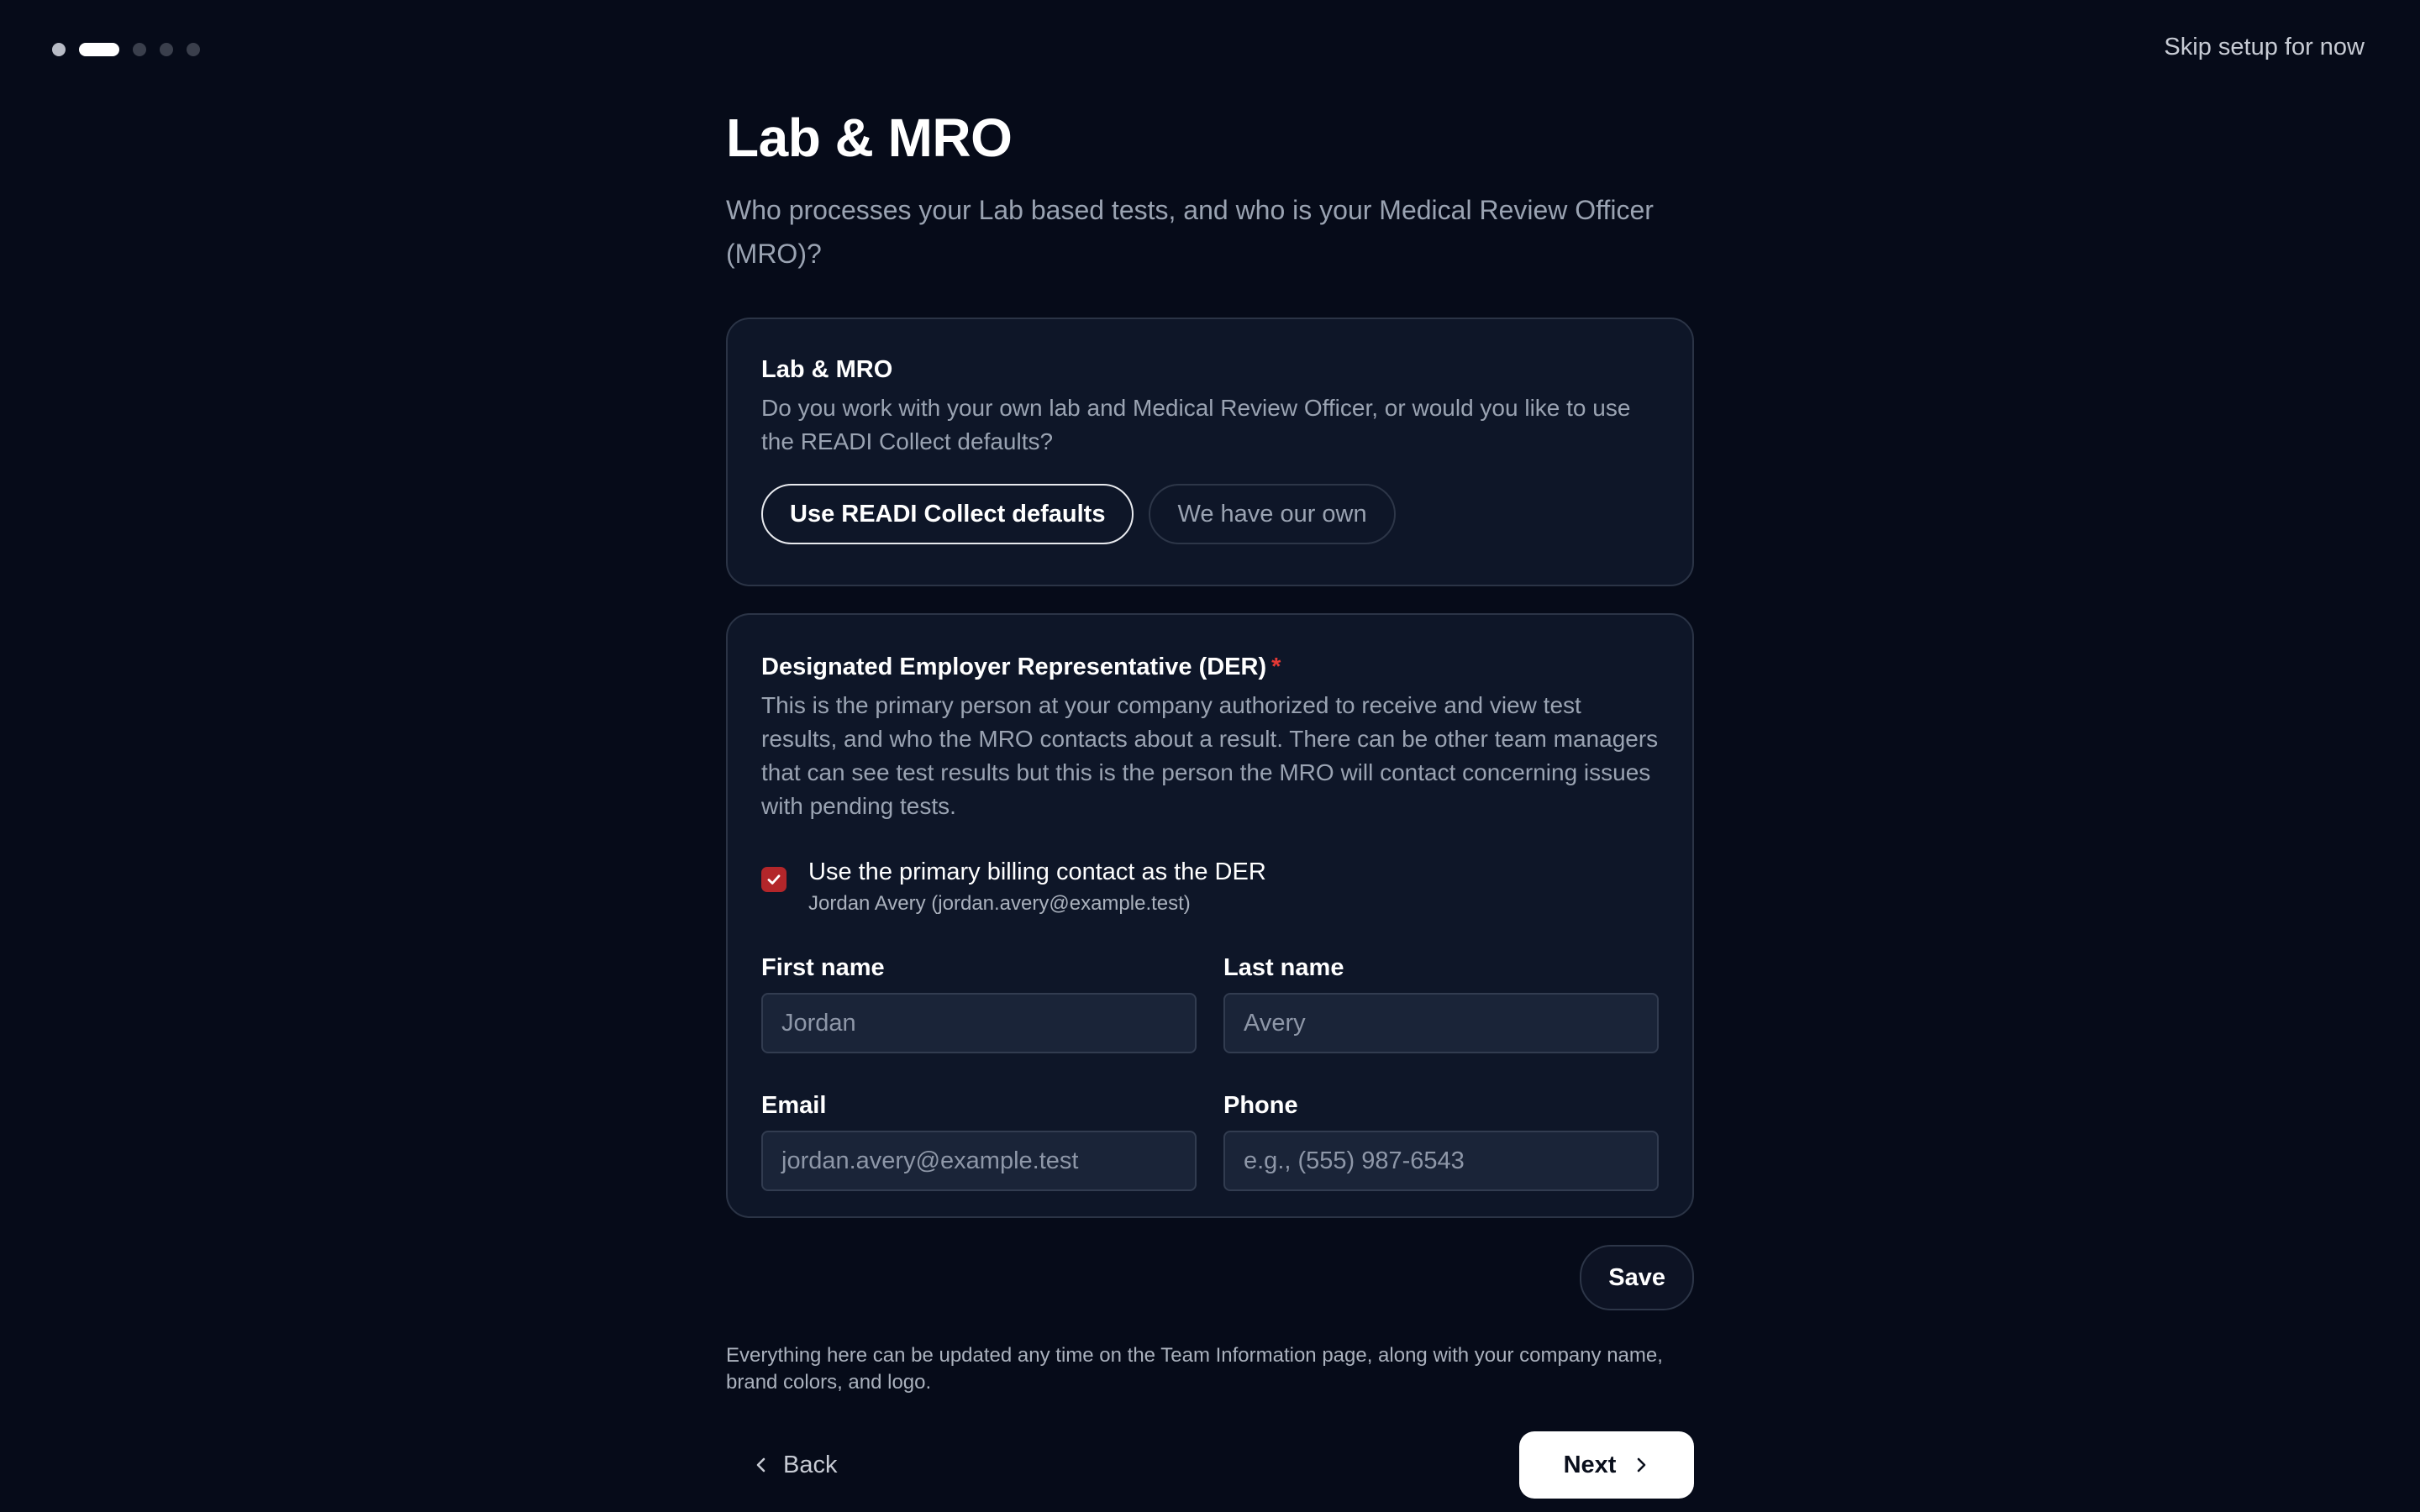 Image resolution: width=2420 pixels, height=1512 pixels. I want to click on step-progress-indicator, so click(126, 49).